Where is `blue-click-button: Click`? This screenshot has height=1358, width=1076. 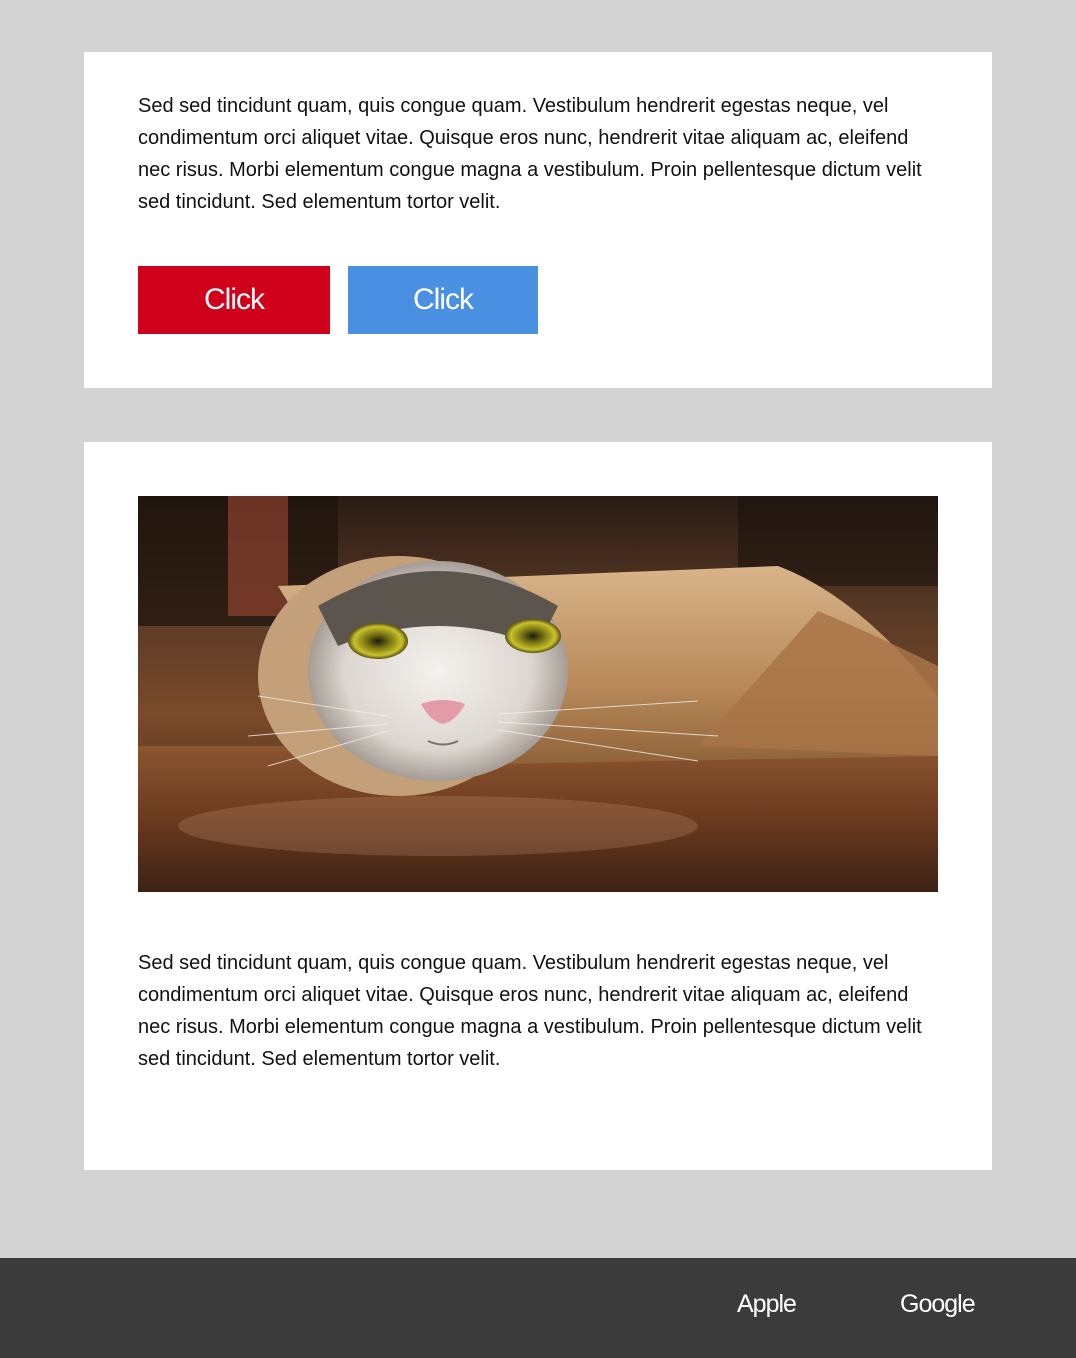 blue-click-button: Click is located at coordinates (443, 300).